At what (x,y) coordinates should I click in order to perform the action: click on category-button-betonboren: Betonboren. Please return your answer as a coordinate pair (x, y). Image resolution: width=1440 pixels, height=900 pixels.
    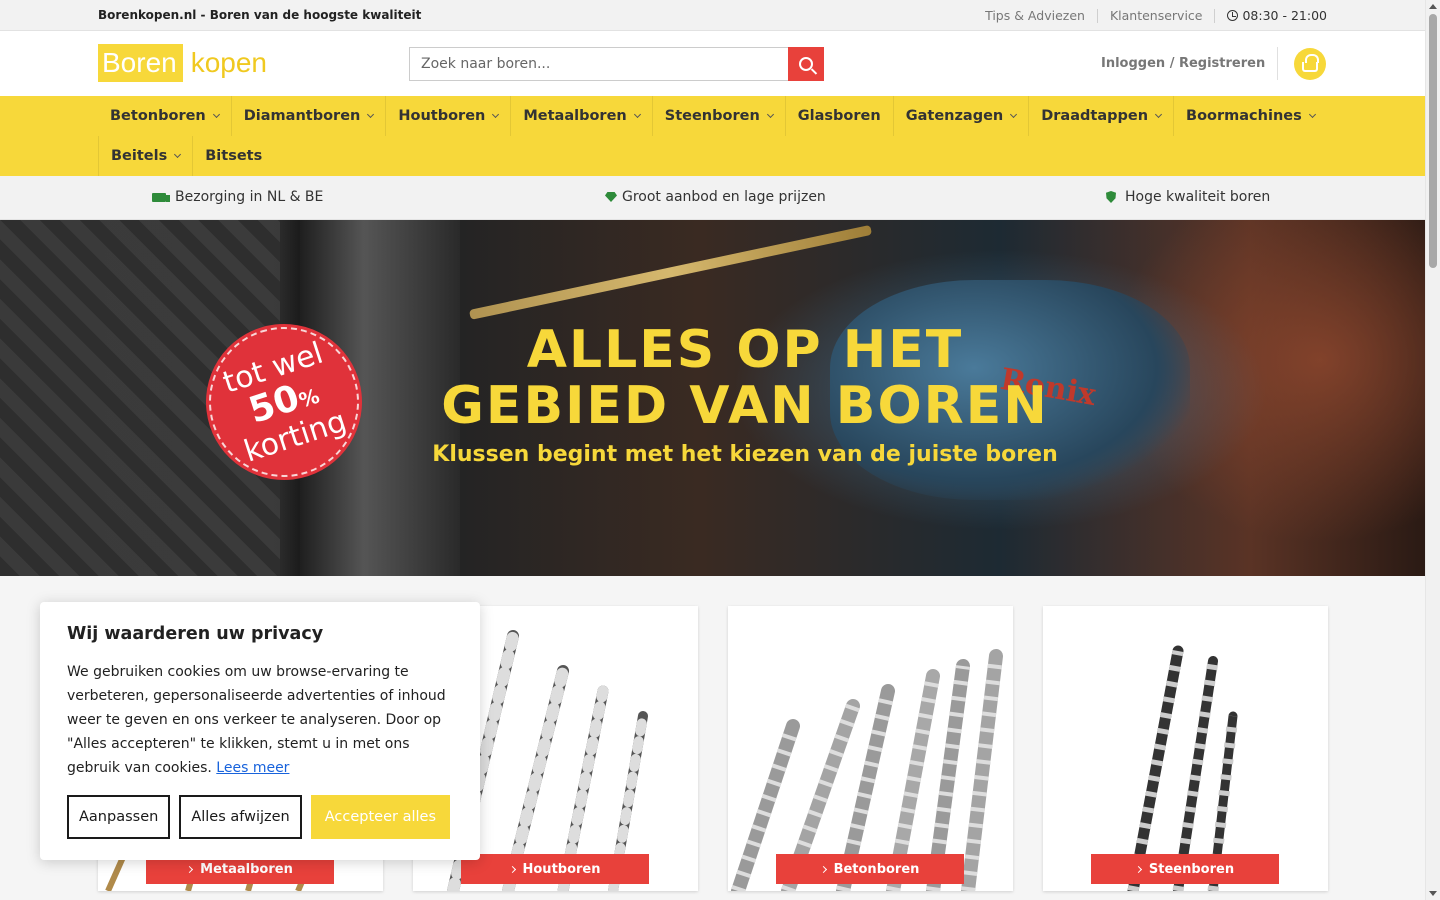
    Looking at the image, I should click on (870, 869).